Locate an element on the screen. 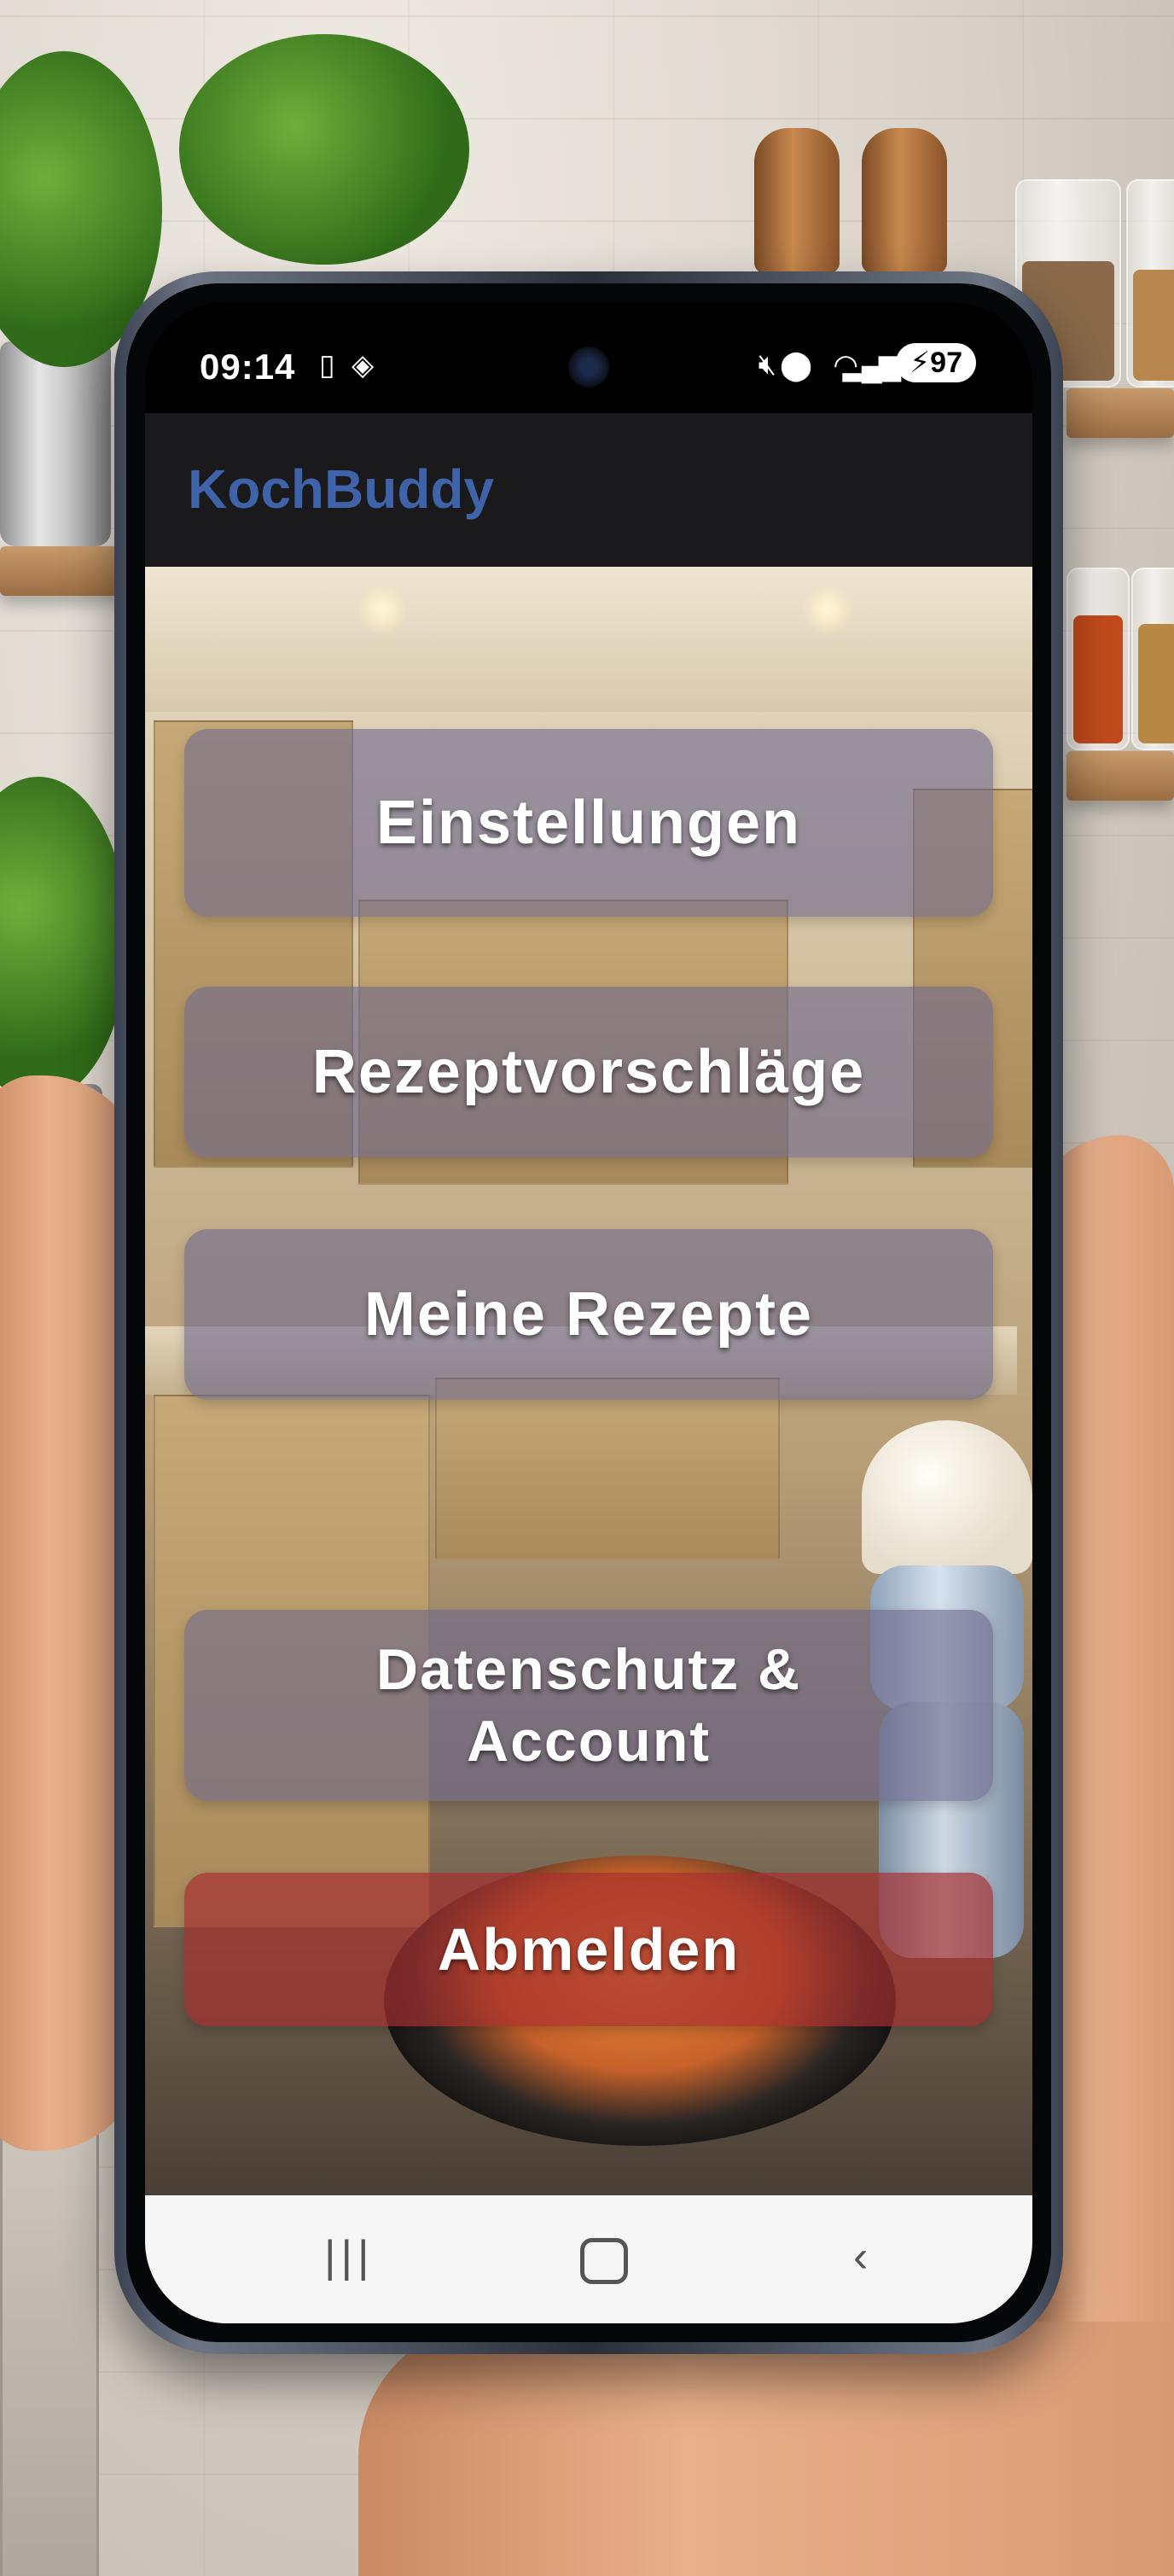 The image size is (1174, 2576). settings-button-label: Einstellungen is located at coordinates (588, 823).